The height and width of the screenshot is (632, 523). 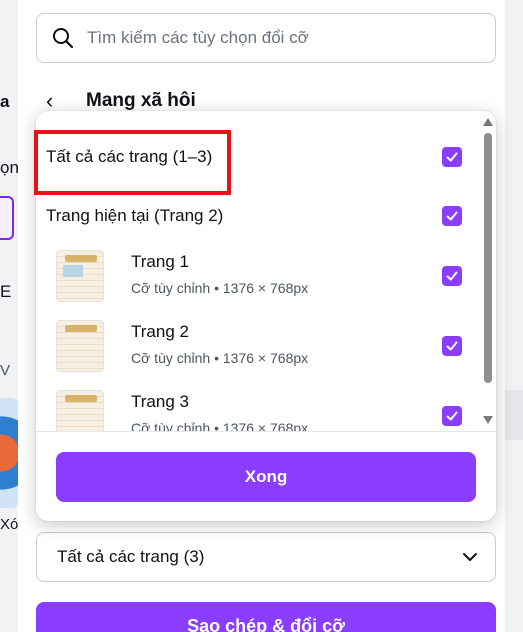 What do you see at coordinates (9, 453) in the screenshot?
I see `thumbnail-image` at bounding box center [9, 453].